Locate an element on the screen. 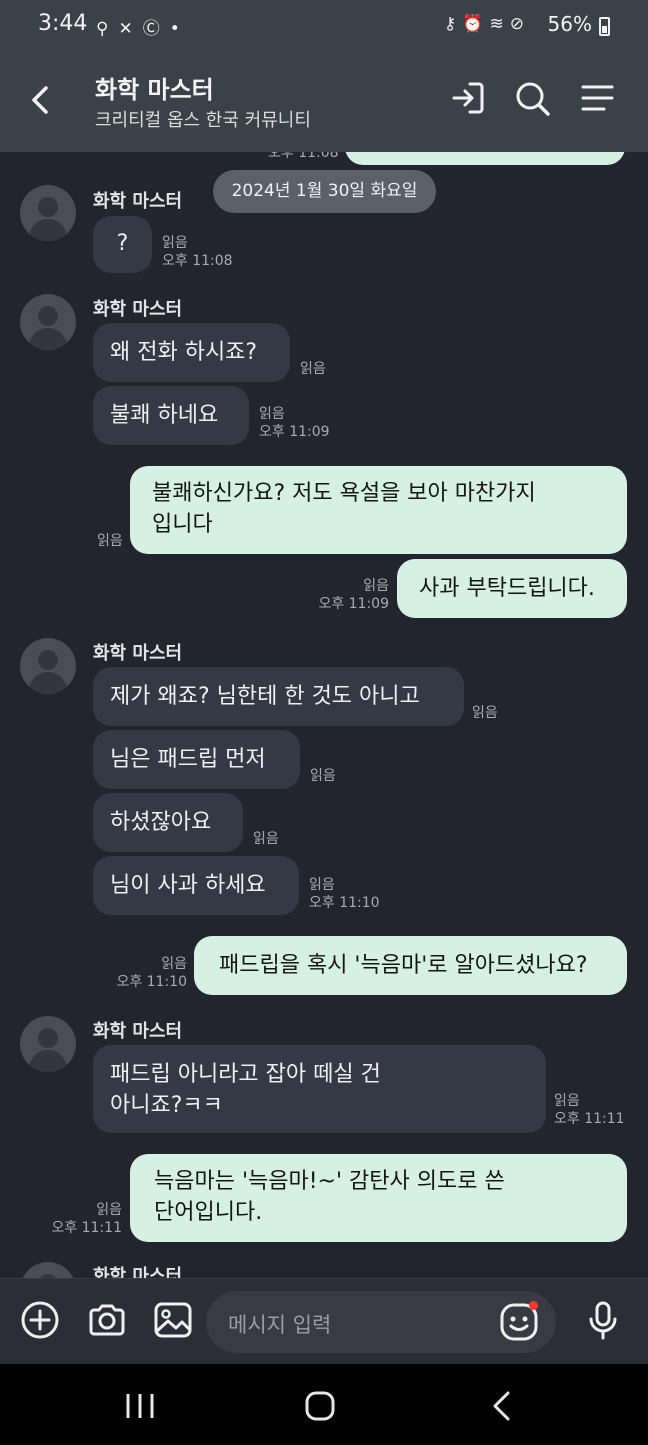 The width and height of the screenshot is (648, 1445). usb-icon: ⚲ is located at coordinates (107, 29).